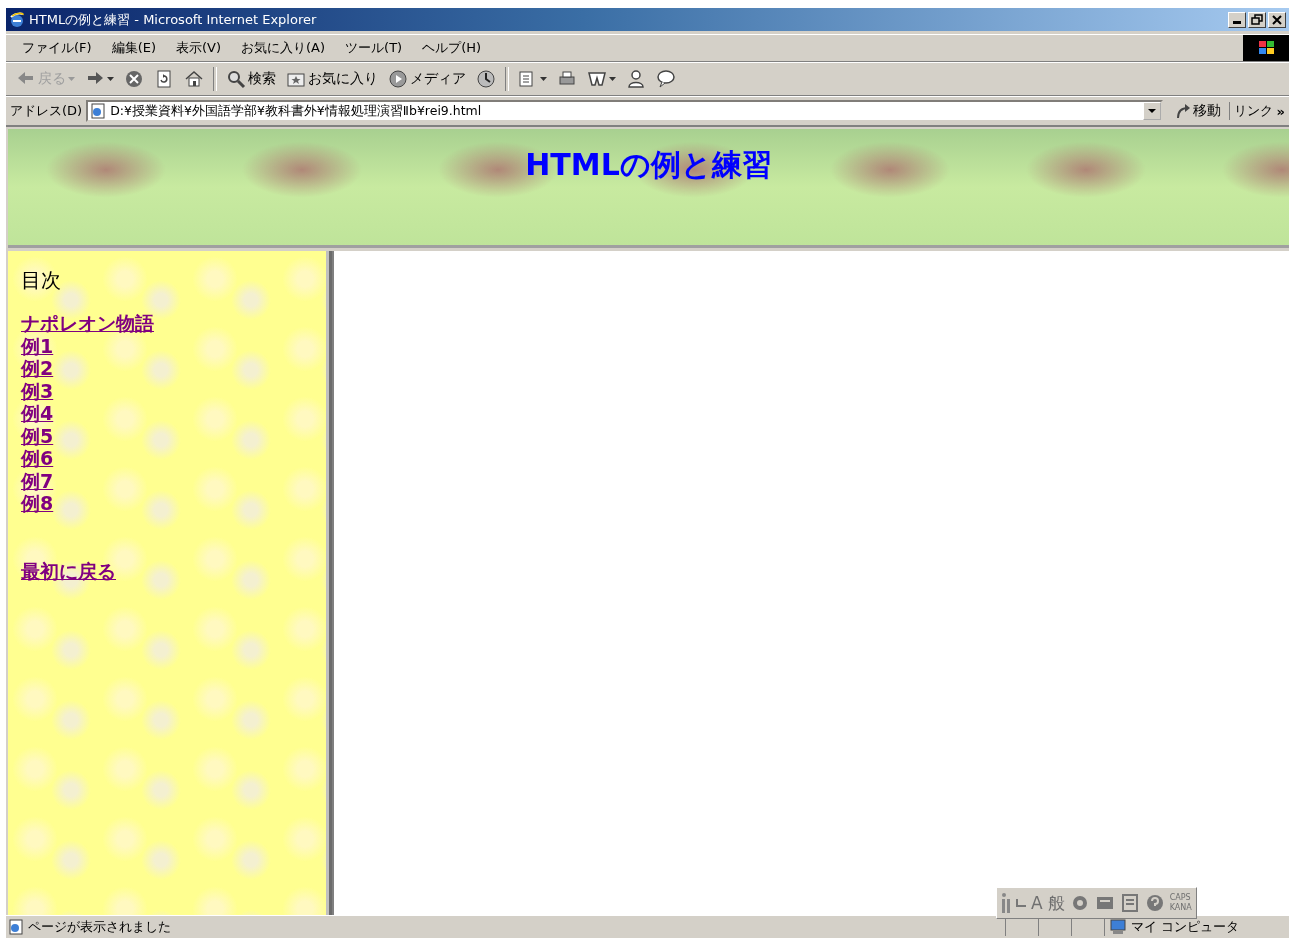 The height and width of the screenshot is (938, 1289). What do you see at coordinates (648, 165) in the screenshot?
I see `page-heading: HTMLの例と練習` at bounding box center [648, 165].